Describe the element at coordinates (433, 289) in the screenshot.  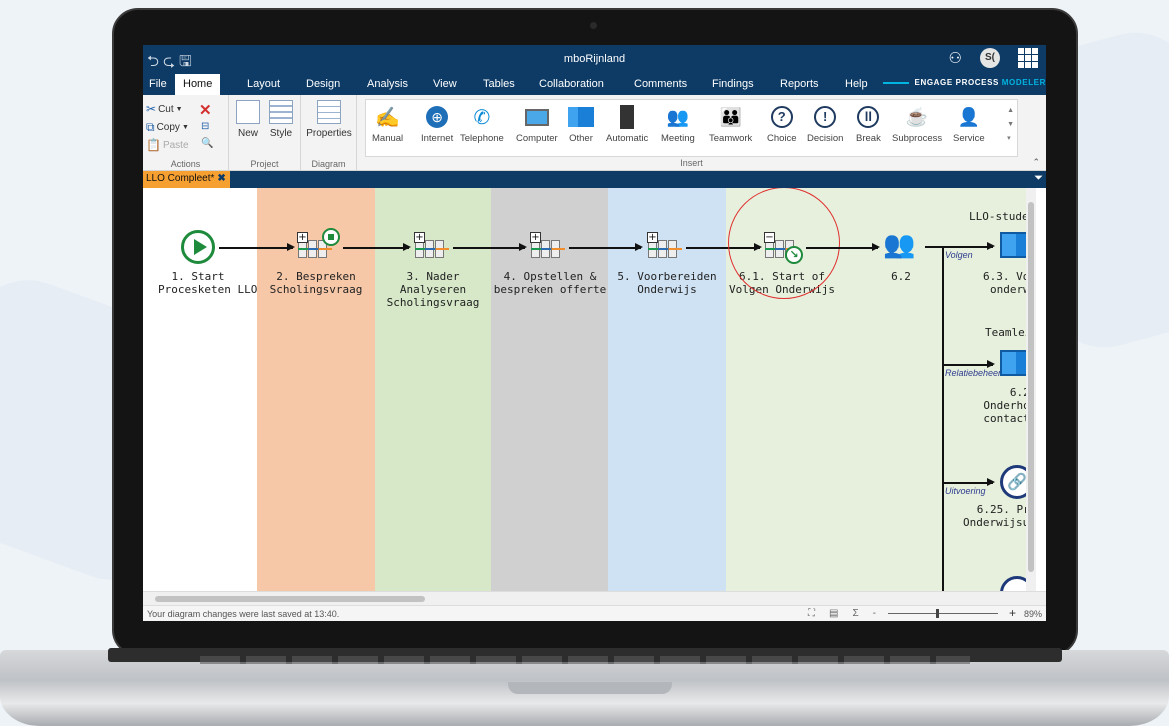
I see `node-label: 3. Nader Analyseren Scholingsvraag` at that location.